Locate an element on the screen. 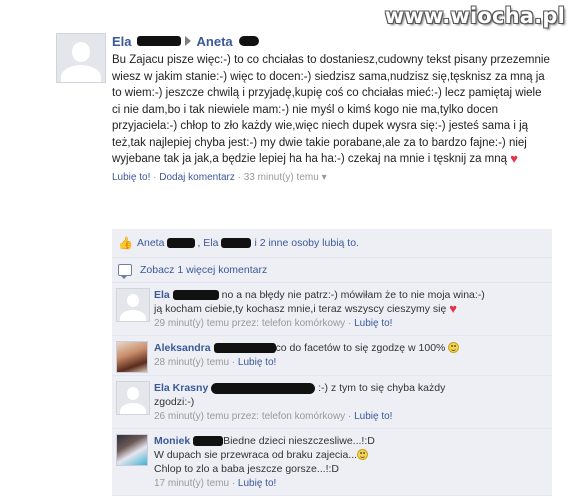 The height and width of the screenshot is (498, 571). watermark: www.wiocha.pl is located at coordinates (474, 16).